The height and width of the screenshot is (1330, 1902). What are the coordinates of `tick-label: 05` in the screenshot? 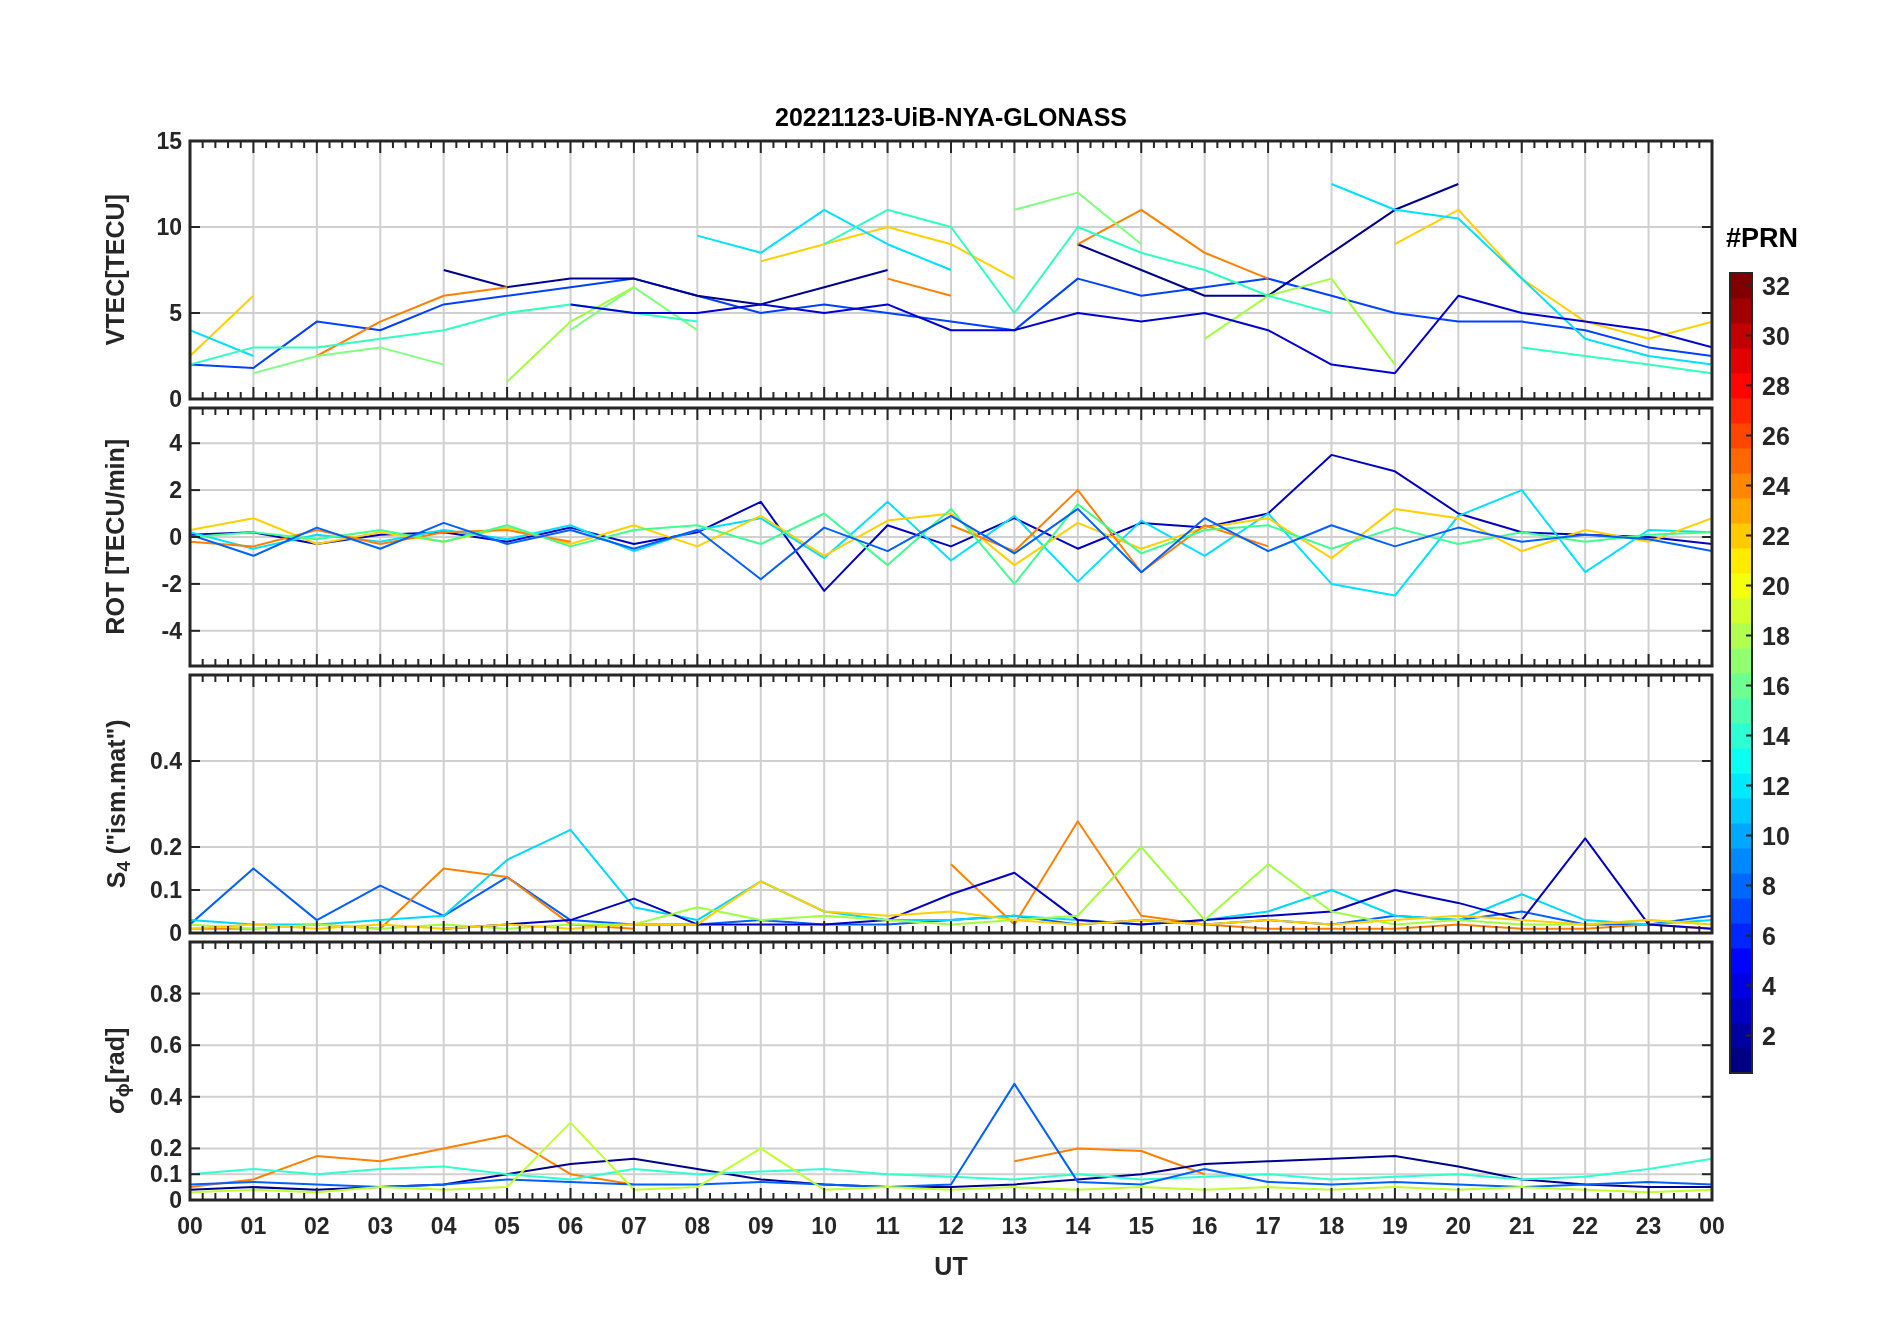 It's located at (507, 1226).